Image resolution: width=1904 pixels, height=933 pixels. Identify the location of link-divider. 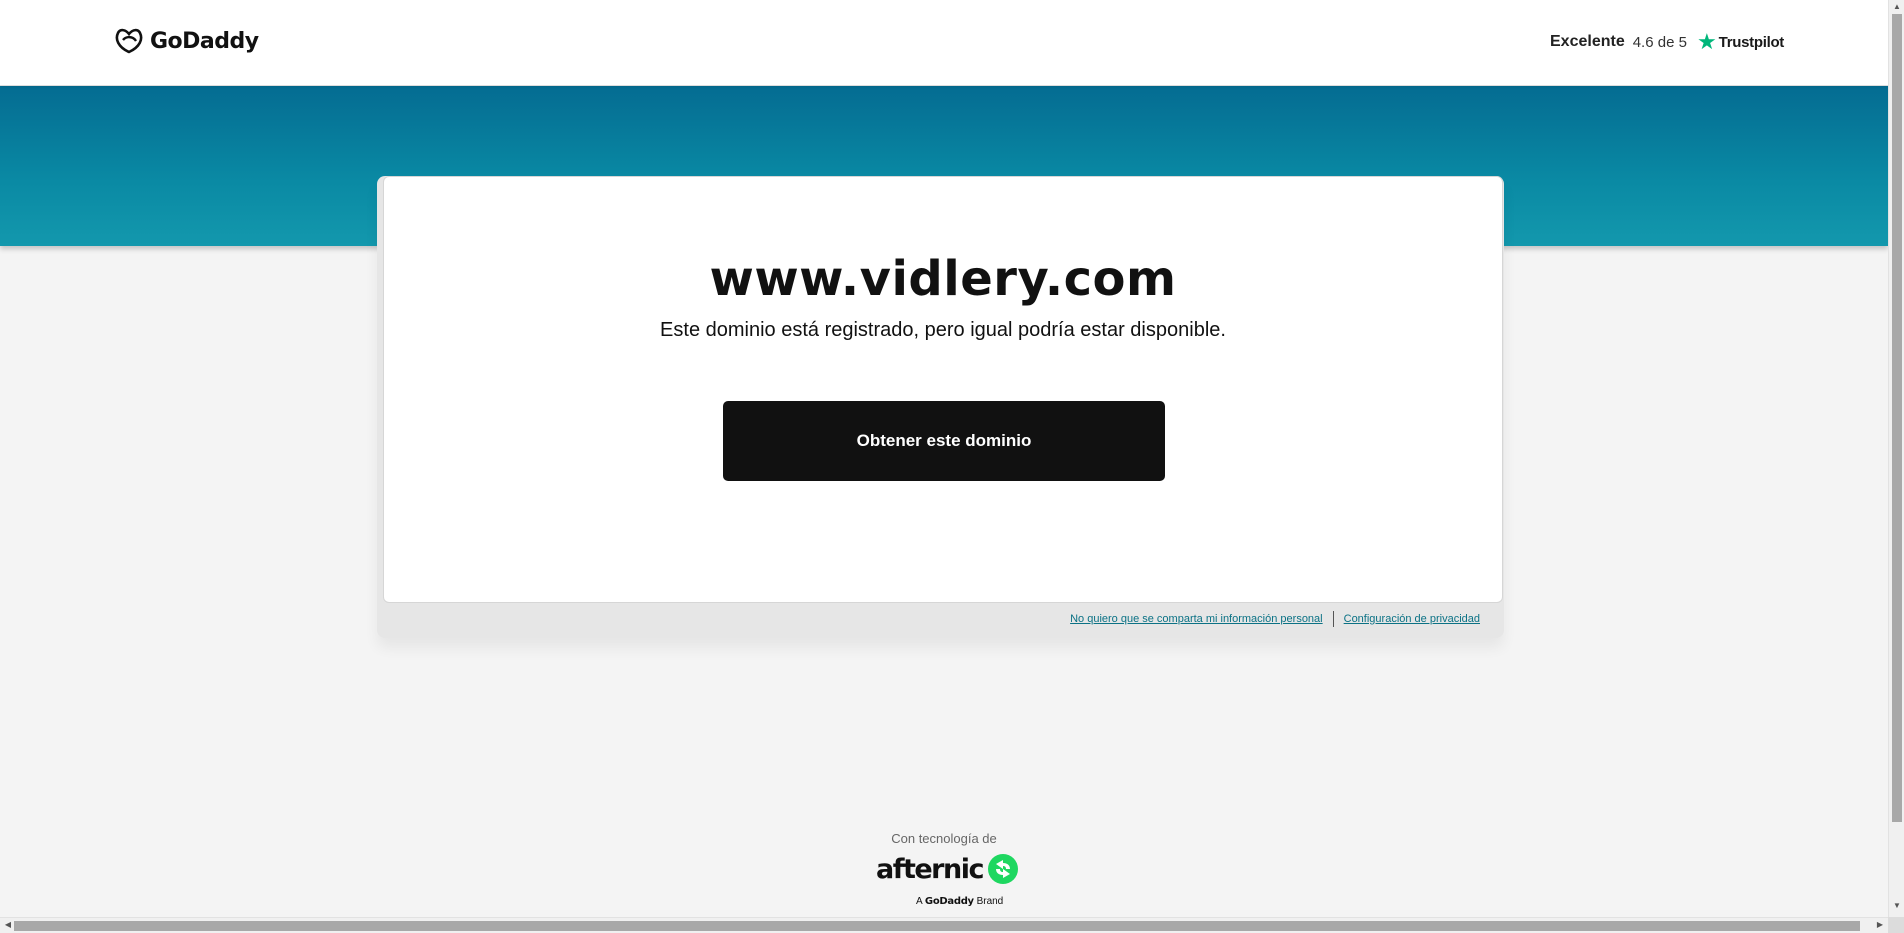
(1333, 619).